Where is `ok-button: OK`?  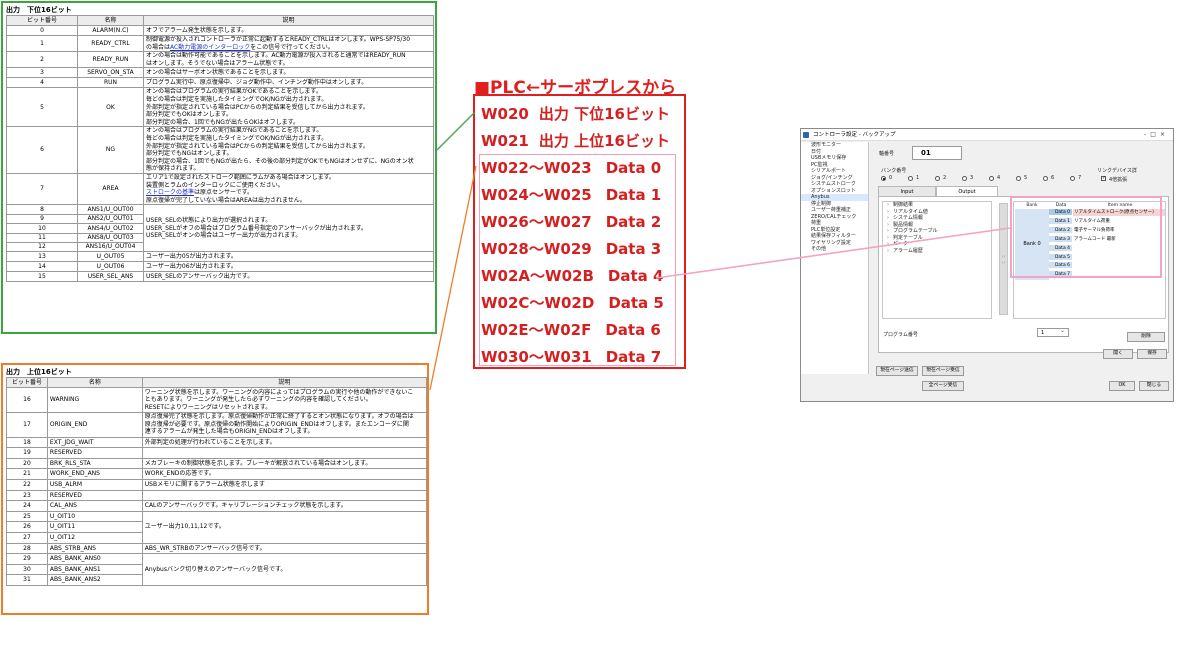
ok-button: OK is located at coordinates (1122, 386).